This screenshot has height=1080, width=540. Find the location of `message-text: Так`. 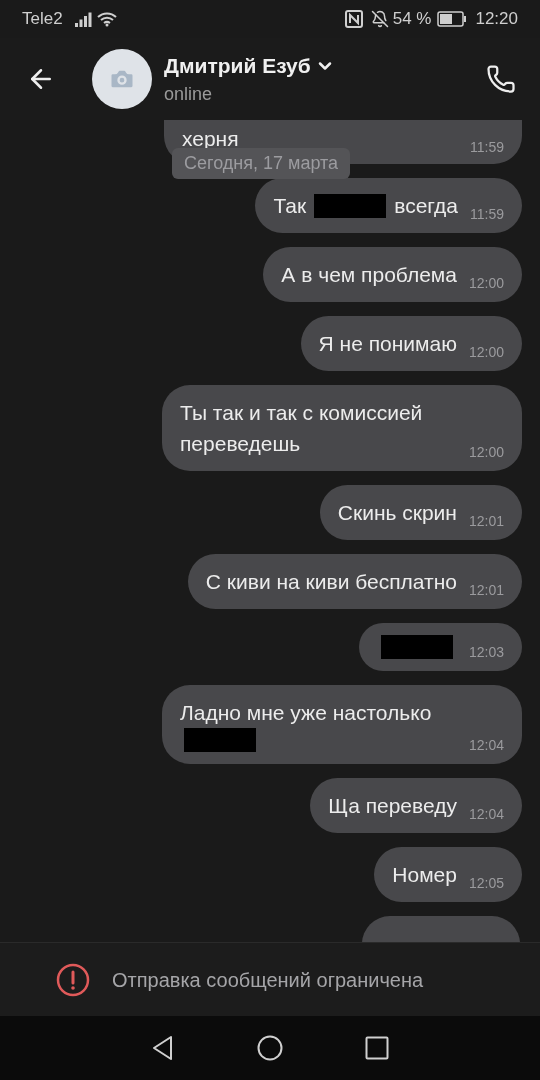

message-text: Так is located at coordinates (290, 206).